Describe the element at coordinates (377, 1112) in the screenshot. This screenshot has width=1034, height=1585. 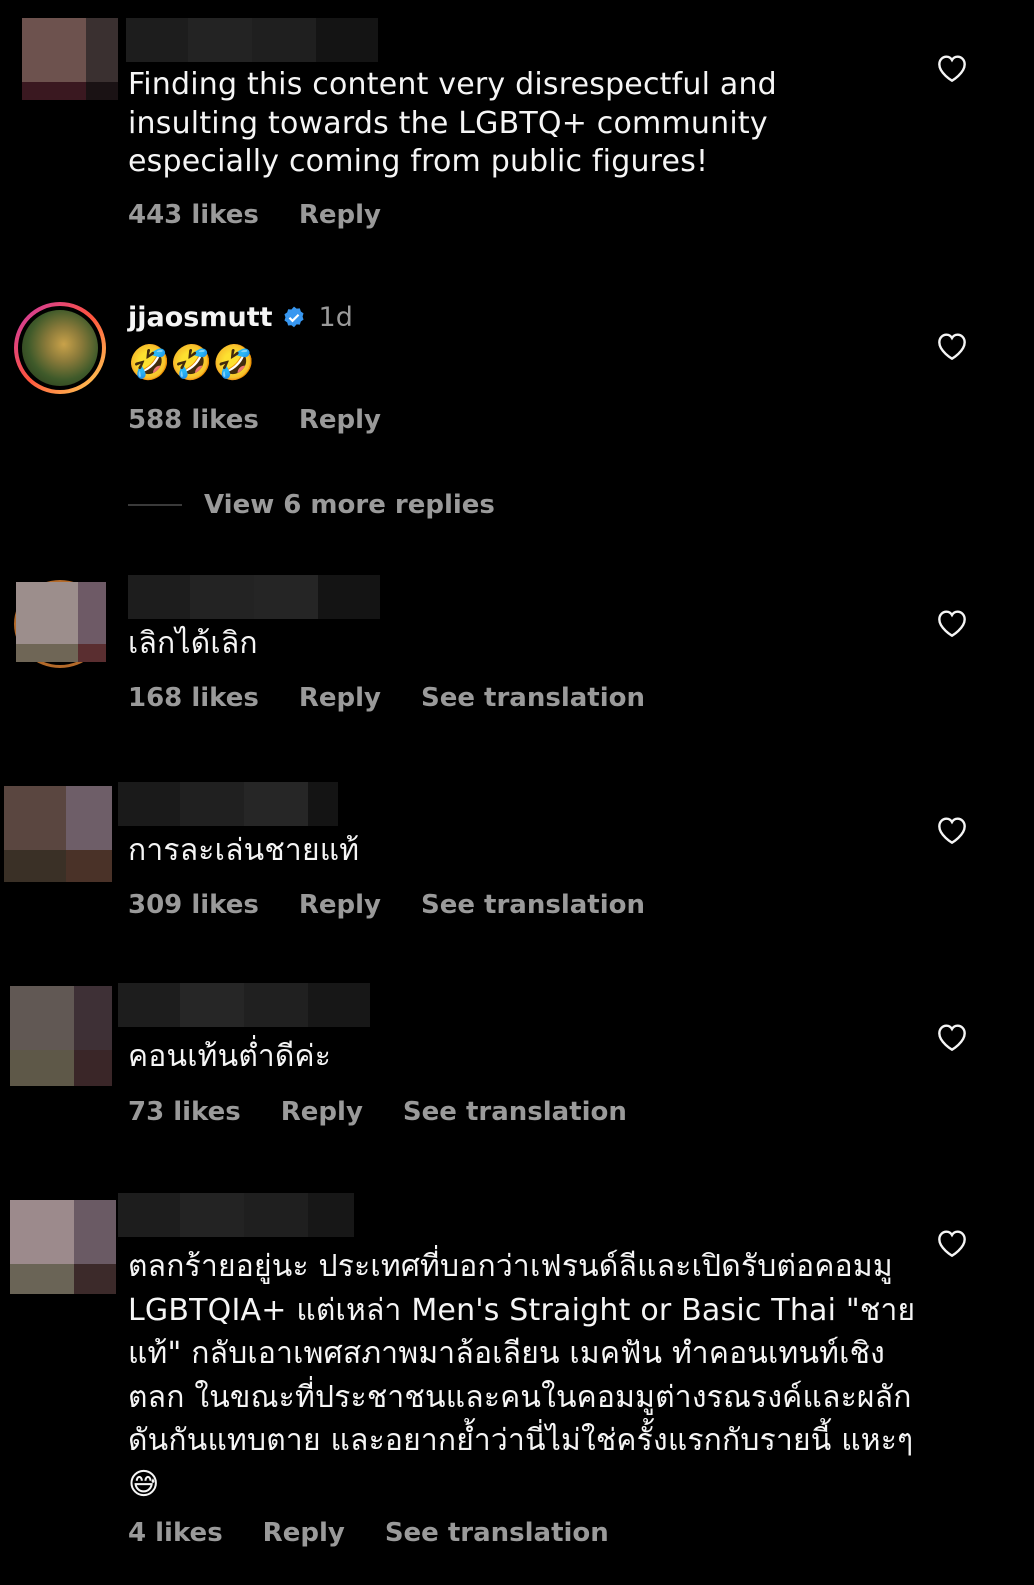
I see `comment-meta: 73 likes Reply See translation` at that location.